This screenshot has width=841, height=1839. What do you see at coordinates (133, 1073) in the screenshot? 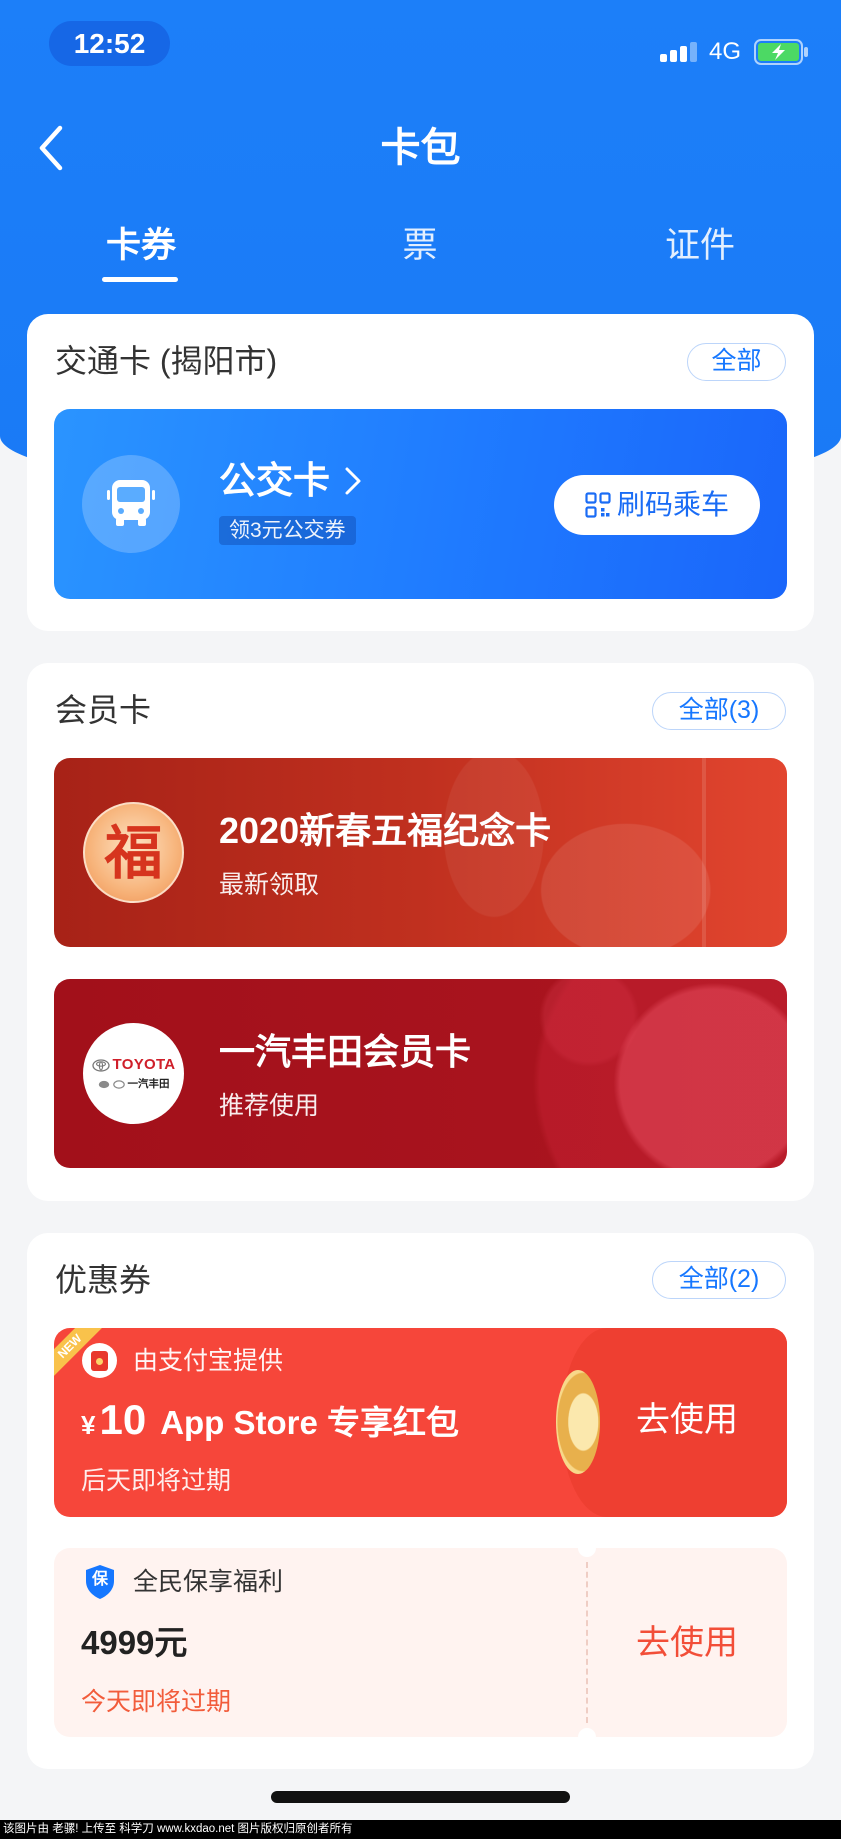
I see `toyota-logo: TOYOTA 一汽丰田` at bounding box center [133, 1073].